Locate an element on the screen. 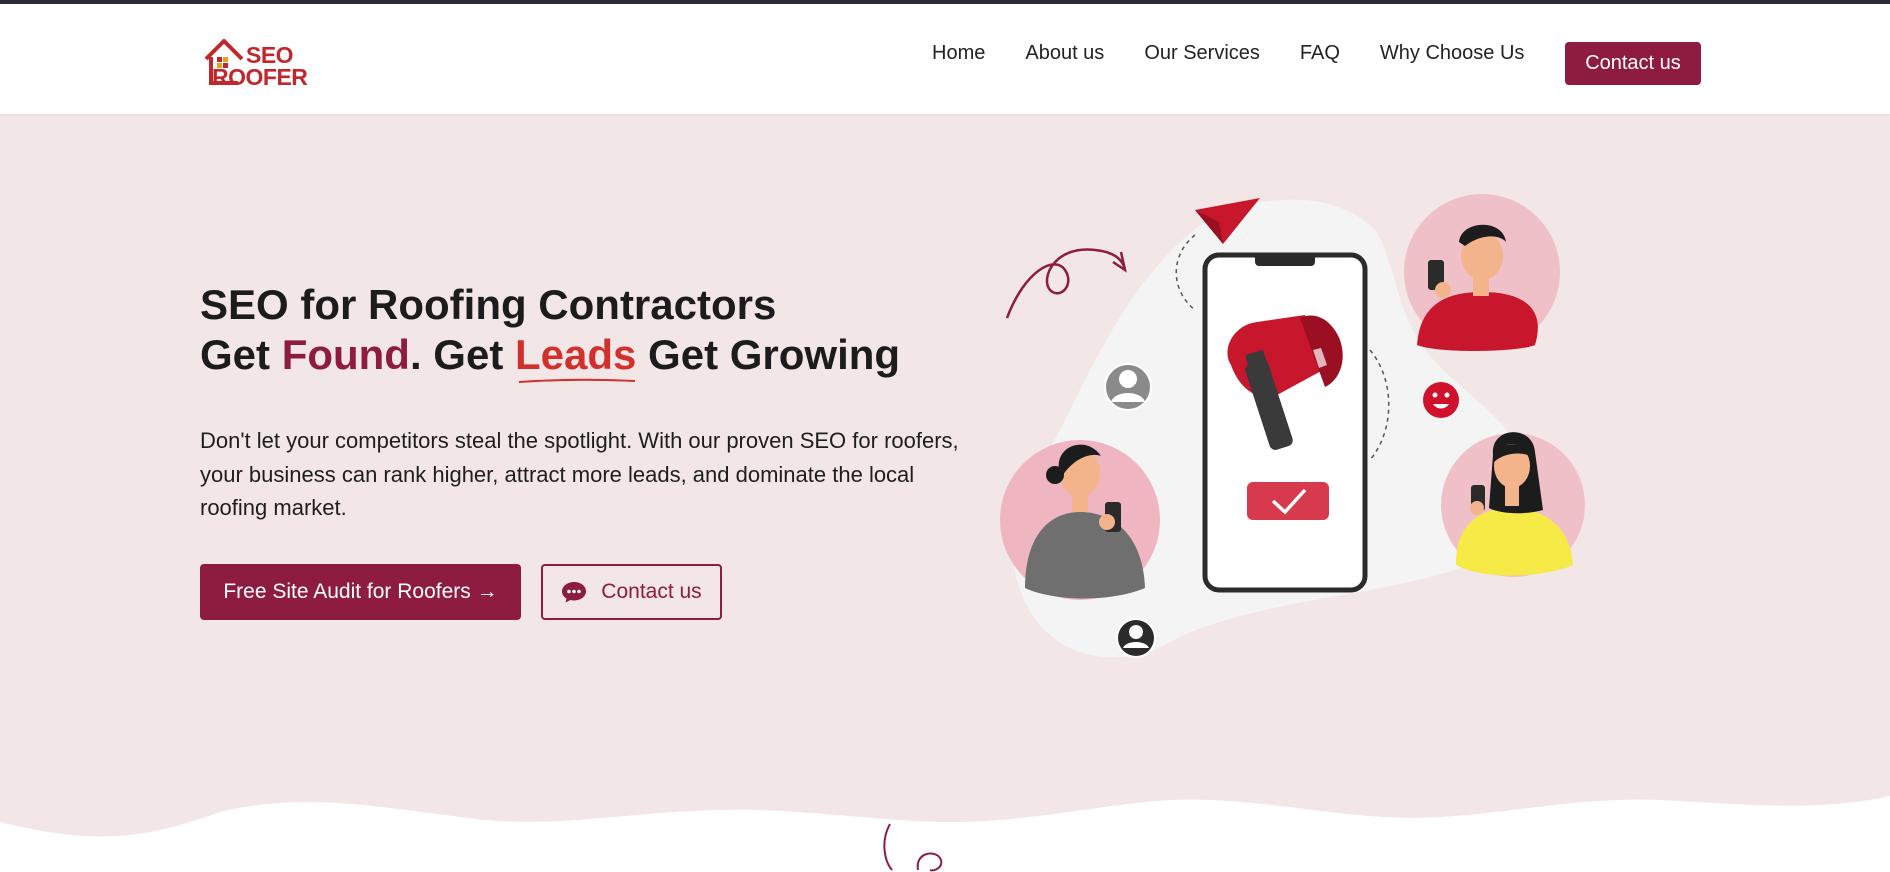 The height and width of the screenshot is (872, 1890). logo-wordmark: SEO ROOFER is located at coordinates (260, 66).